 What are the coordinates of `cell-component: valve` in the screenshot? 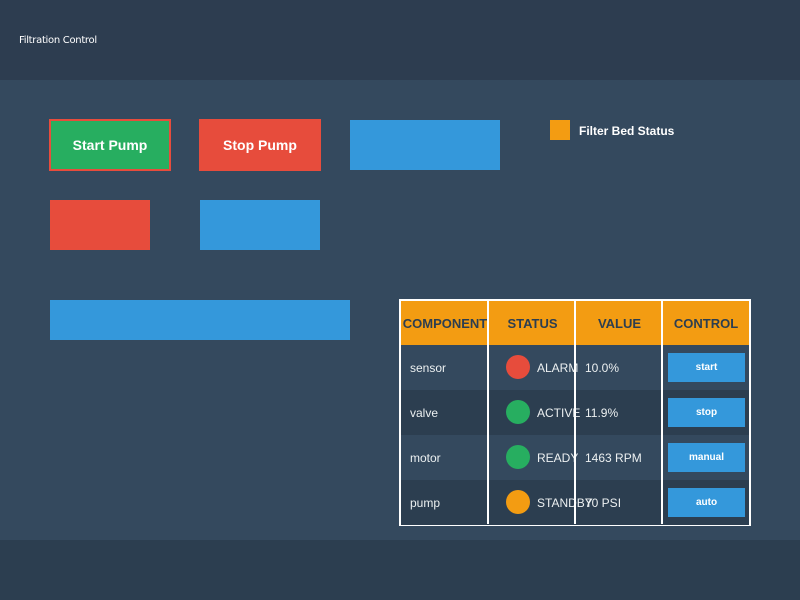 It's located at (424, 412).